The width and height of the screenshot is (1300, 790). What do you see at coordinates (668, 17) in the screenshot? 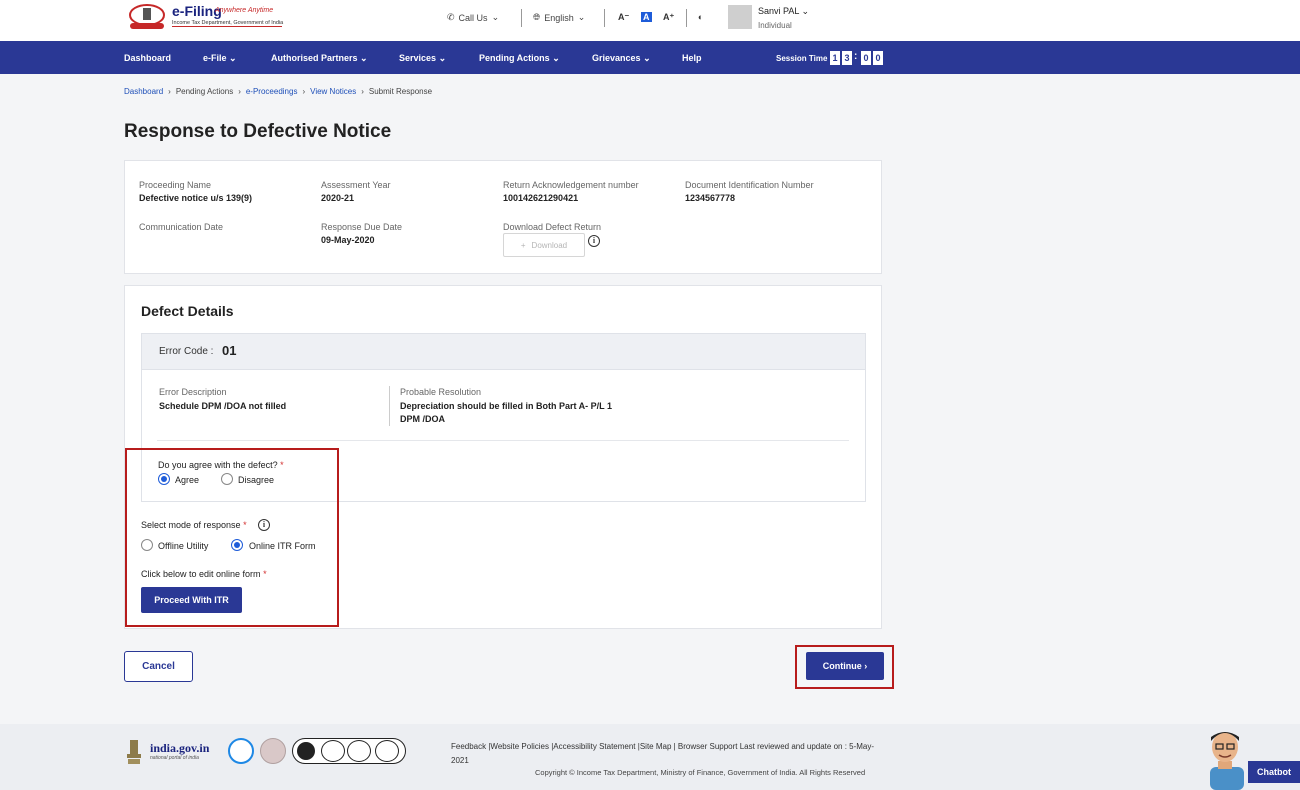
I see `font-increase-button: A⁺` at bounding box center [668, 17].